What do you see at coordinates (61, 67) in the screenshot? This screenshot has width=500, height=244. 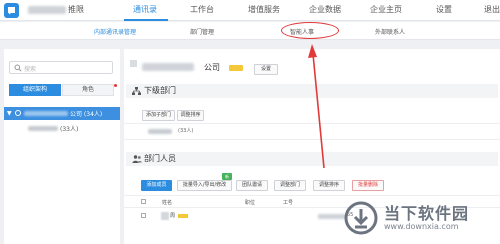 I see `search-input: 搜索` at bounding box center [61, 67].